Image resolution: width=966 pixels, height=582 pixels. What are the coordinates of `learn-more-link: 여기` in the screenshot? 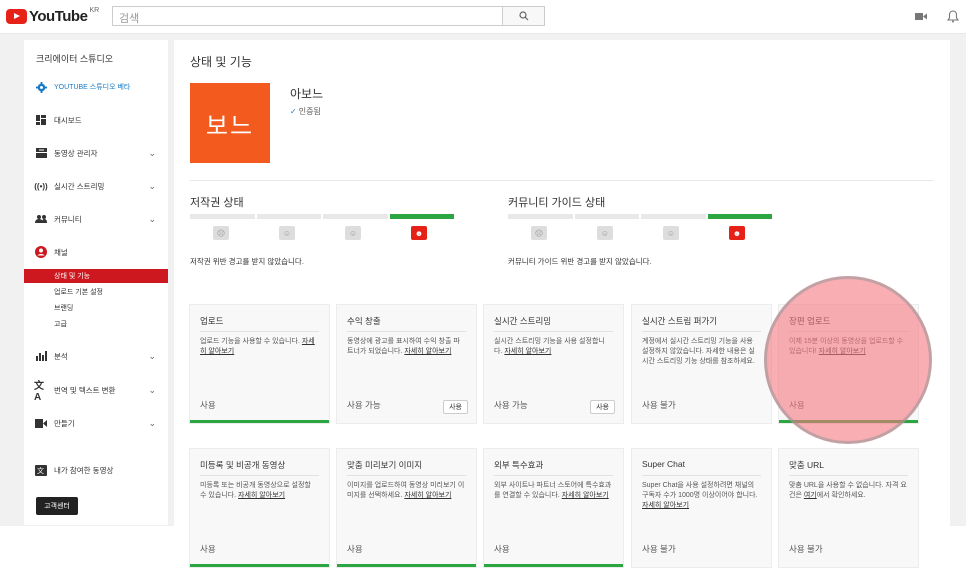 It's located at (810, 495).